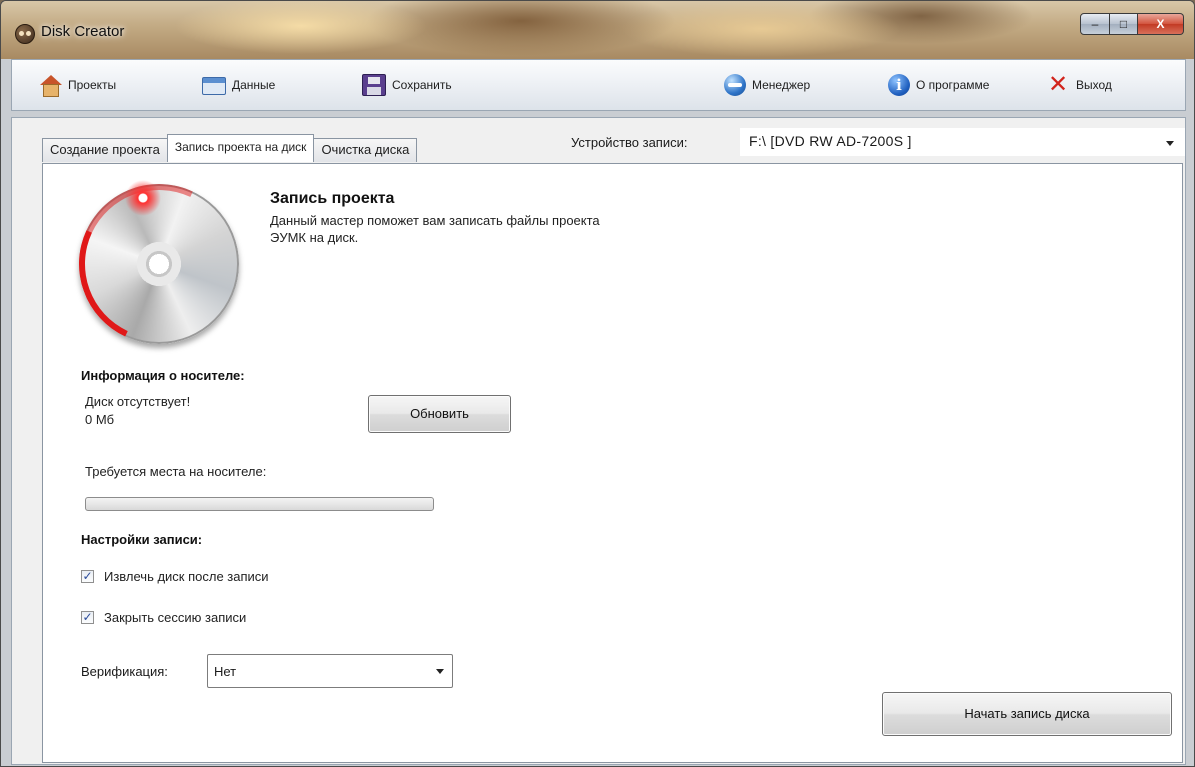 This screenshot has height=767, width=1195. I want to click on close-x-icon: ✕, so click(1058, 84).